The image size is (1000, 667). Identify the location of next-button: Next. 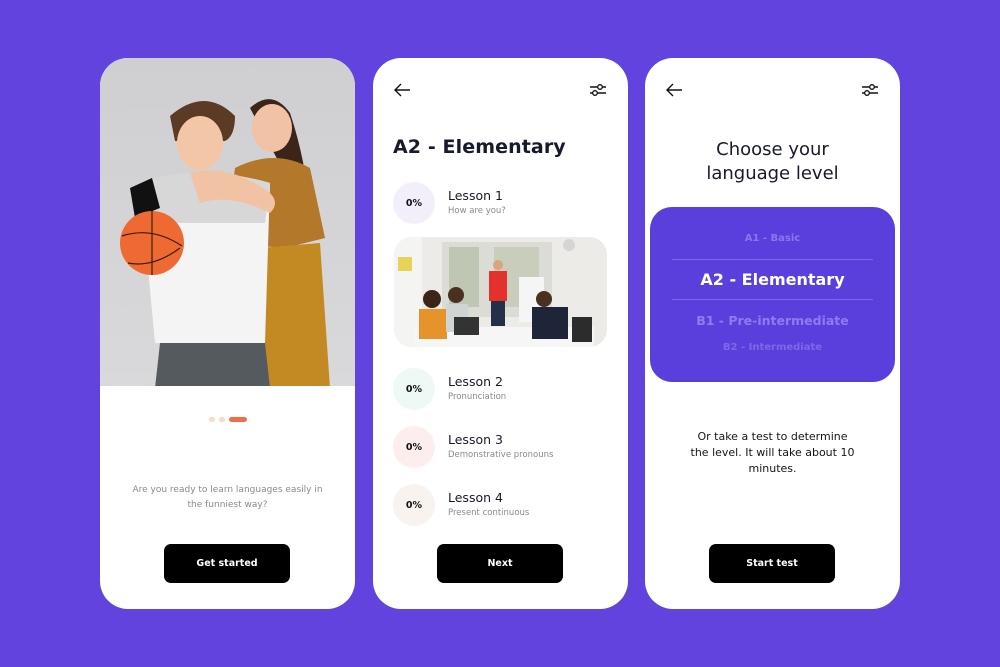
(500, 563).